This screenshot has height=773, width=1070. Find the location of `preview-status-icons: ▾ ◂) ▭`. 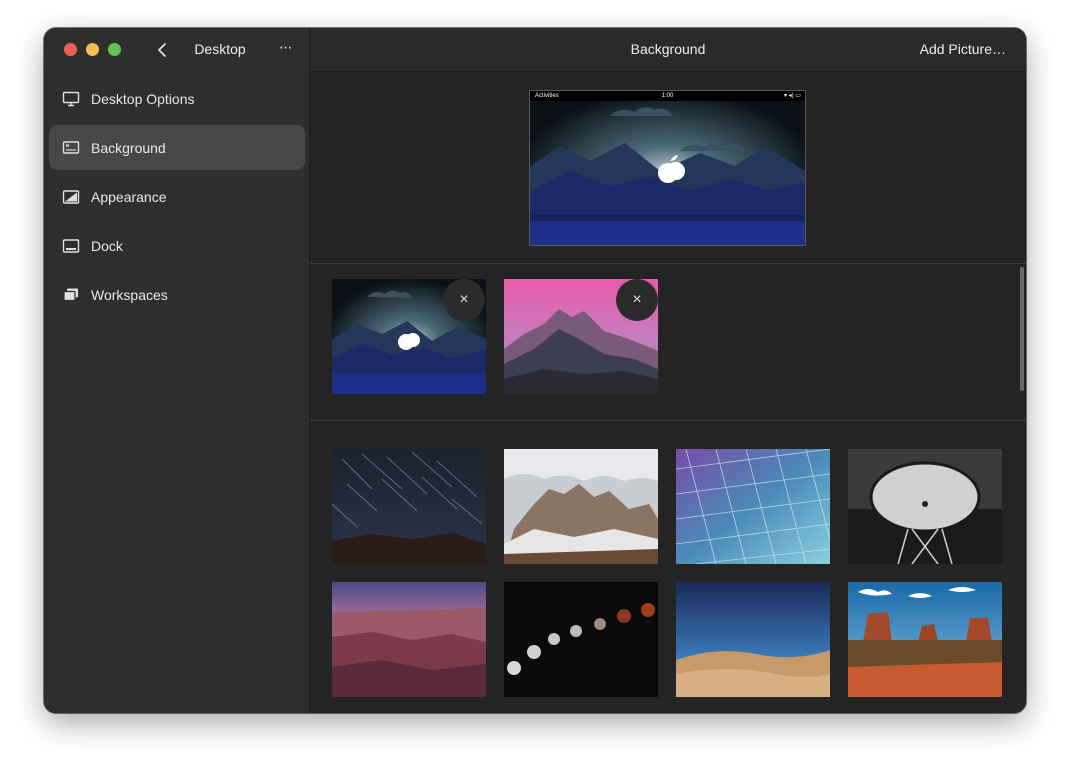

preview-status-icons: ▾ ◂) ▭ is located at coordinates (792, 96).